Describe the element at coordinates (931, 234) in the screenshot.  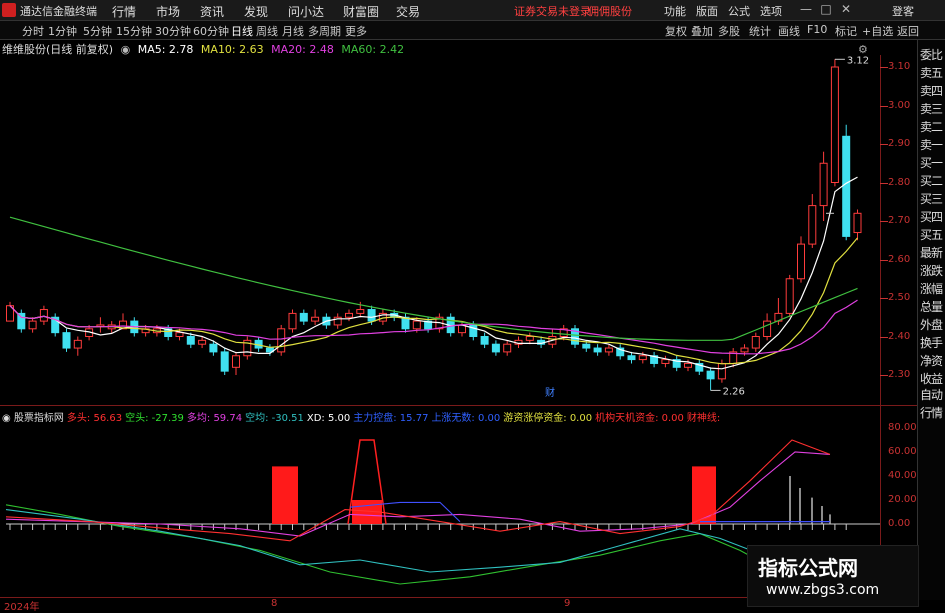
I see `quote-panel-item: 买五` at that location.